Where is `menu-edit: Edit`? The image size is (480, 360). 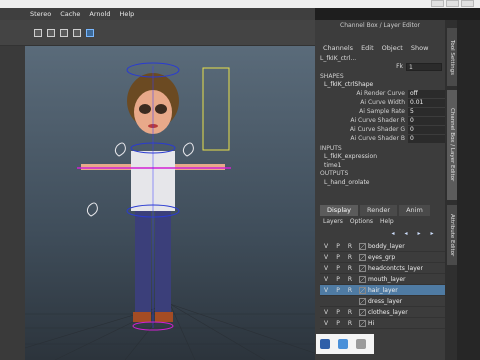 menu-edit: Edit is located at coordinates (367, 48).